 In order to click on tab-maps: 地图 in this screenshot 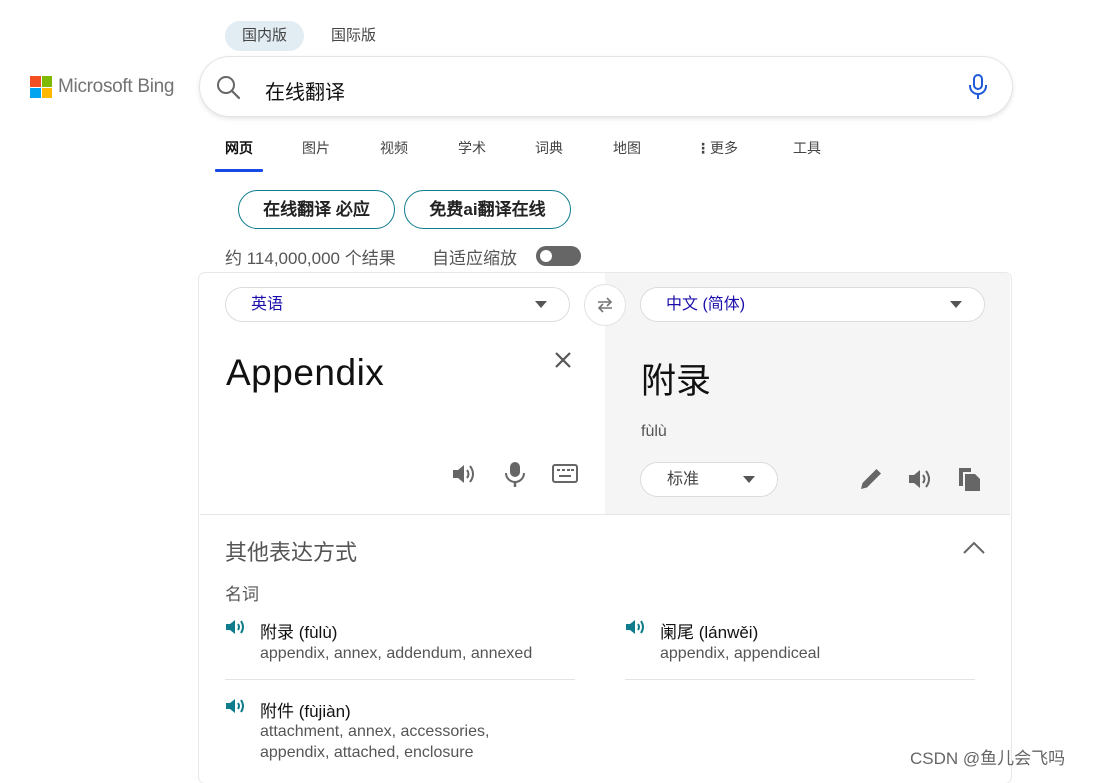, I will do `click(627, 148)`.